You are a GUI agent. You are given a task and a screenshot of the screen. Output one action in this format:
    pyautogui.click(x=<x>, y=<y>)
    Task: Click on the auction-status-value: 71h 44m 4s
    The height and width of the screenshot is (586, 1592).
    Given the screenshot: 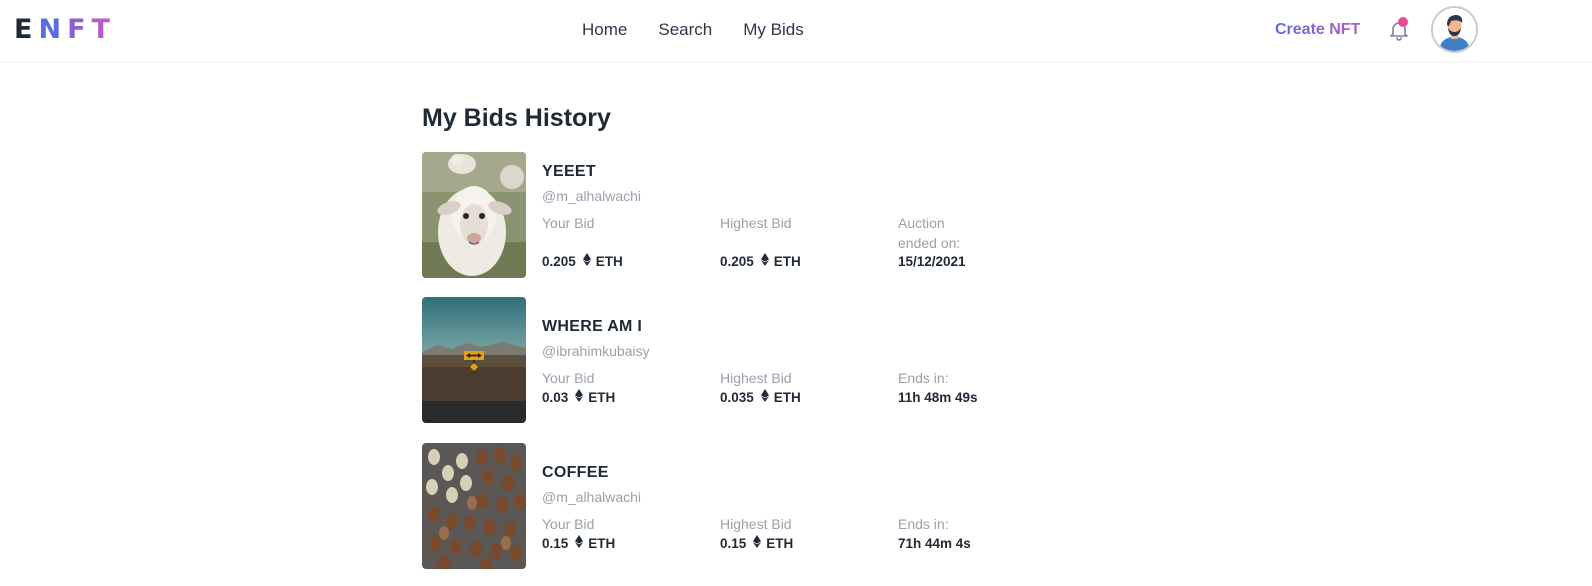 What is the action you would take?
    pyautogui.click(x=934, y=543)
    